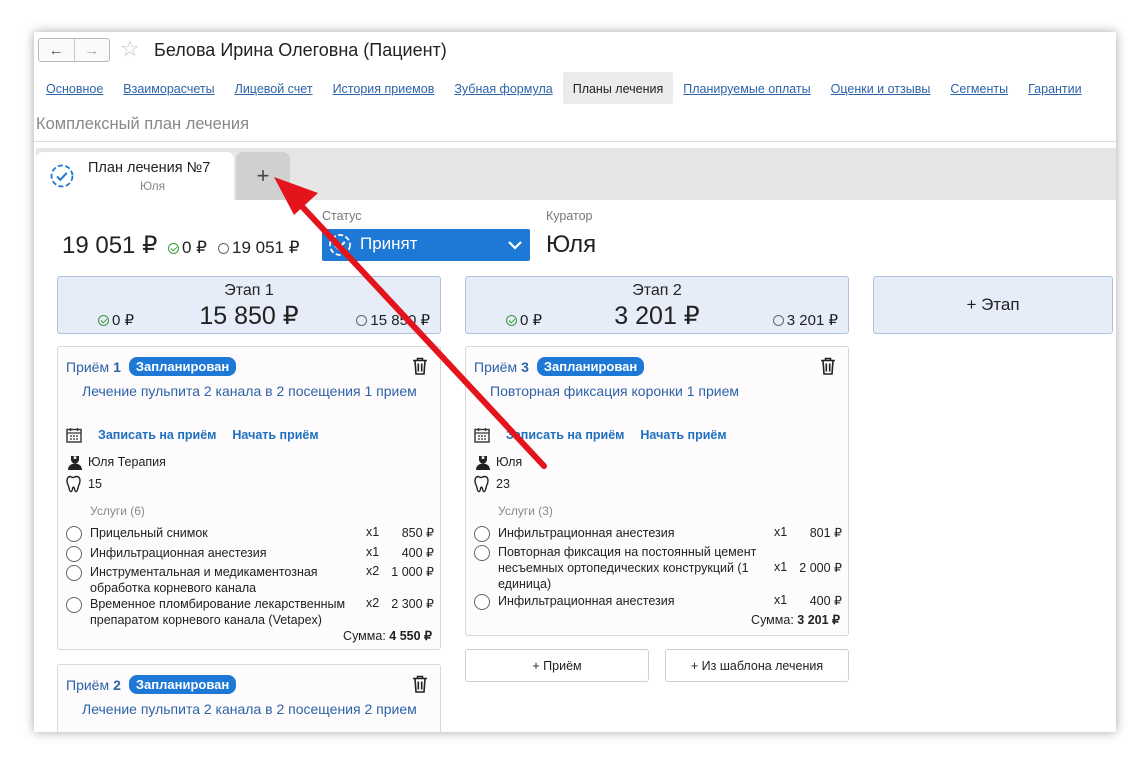  What do you see at coordinates (979, 88) in the screenshot?
I see `tab-segments: Сегменты` at bounding box center [979, 88].